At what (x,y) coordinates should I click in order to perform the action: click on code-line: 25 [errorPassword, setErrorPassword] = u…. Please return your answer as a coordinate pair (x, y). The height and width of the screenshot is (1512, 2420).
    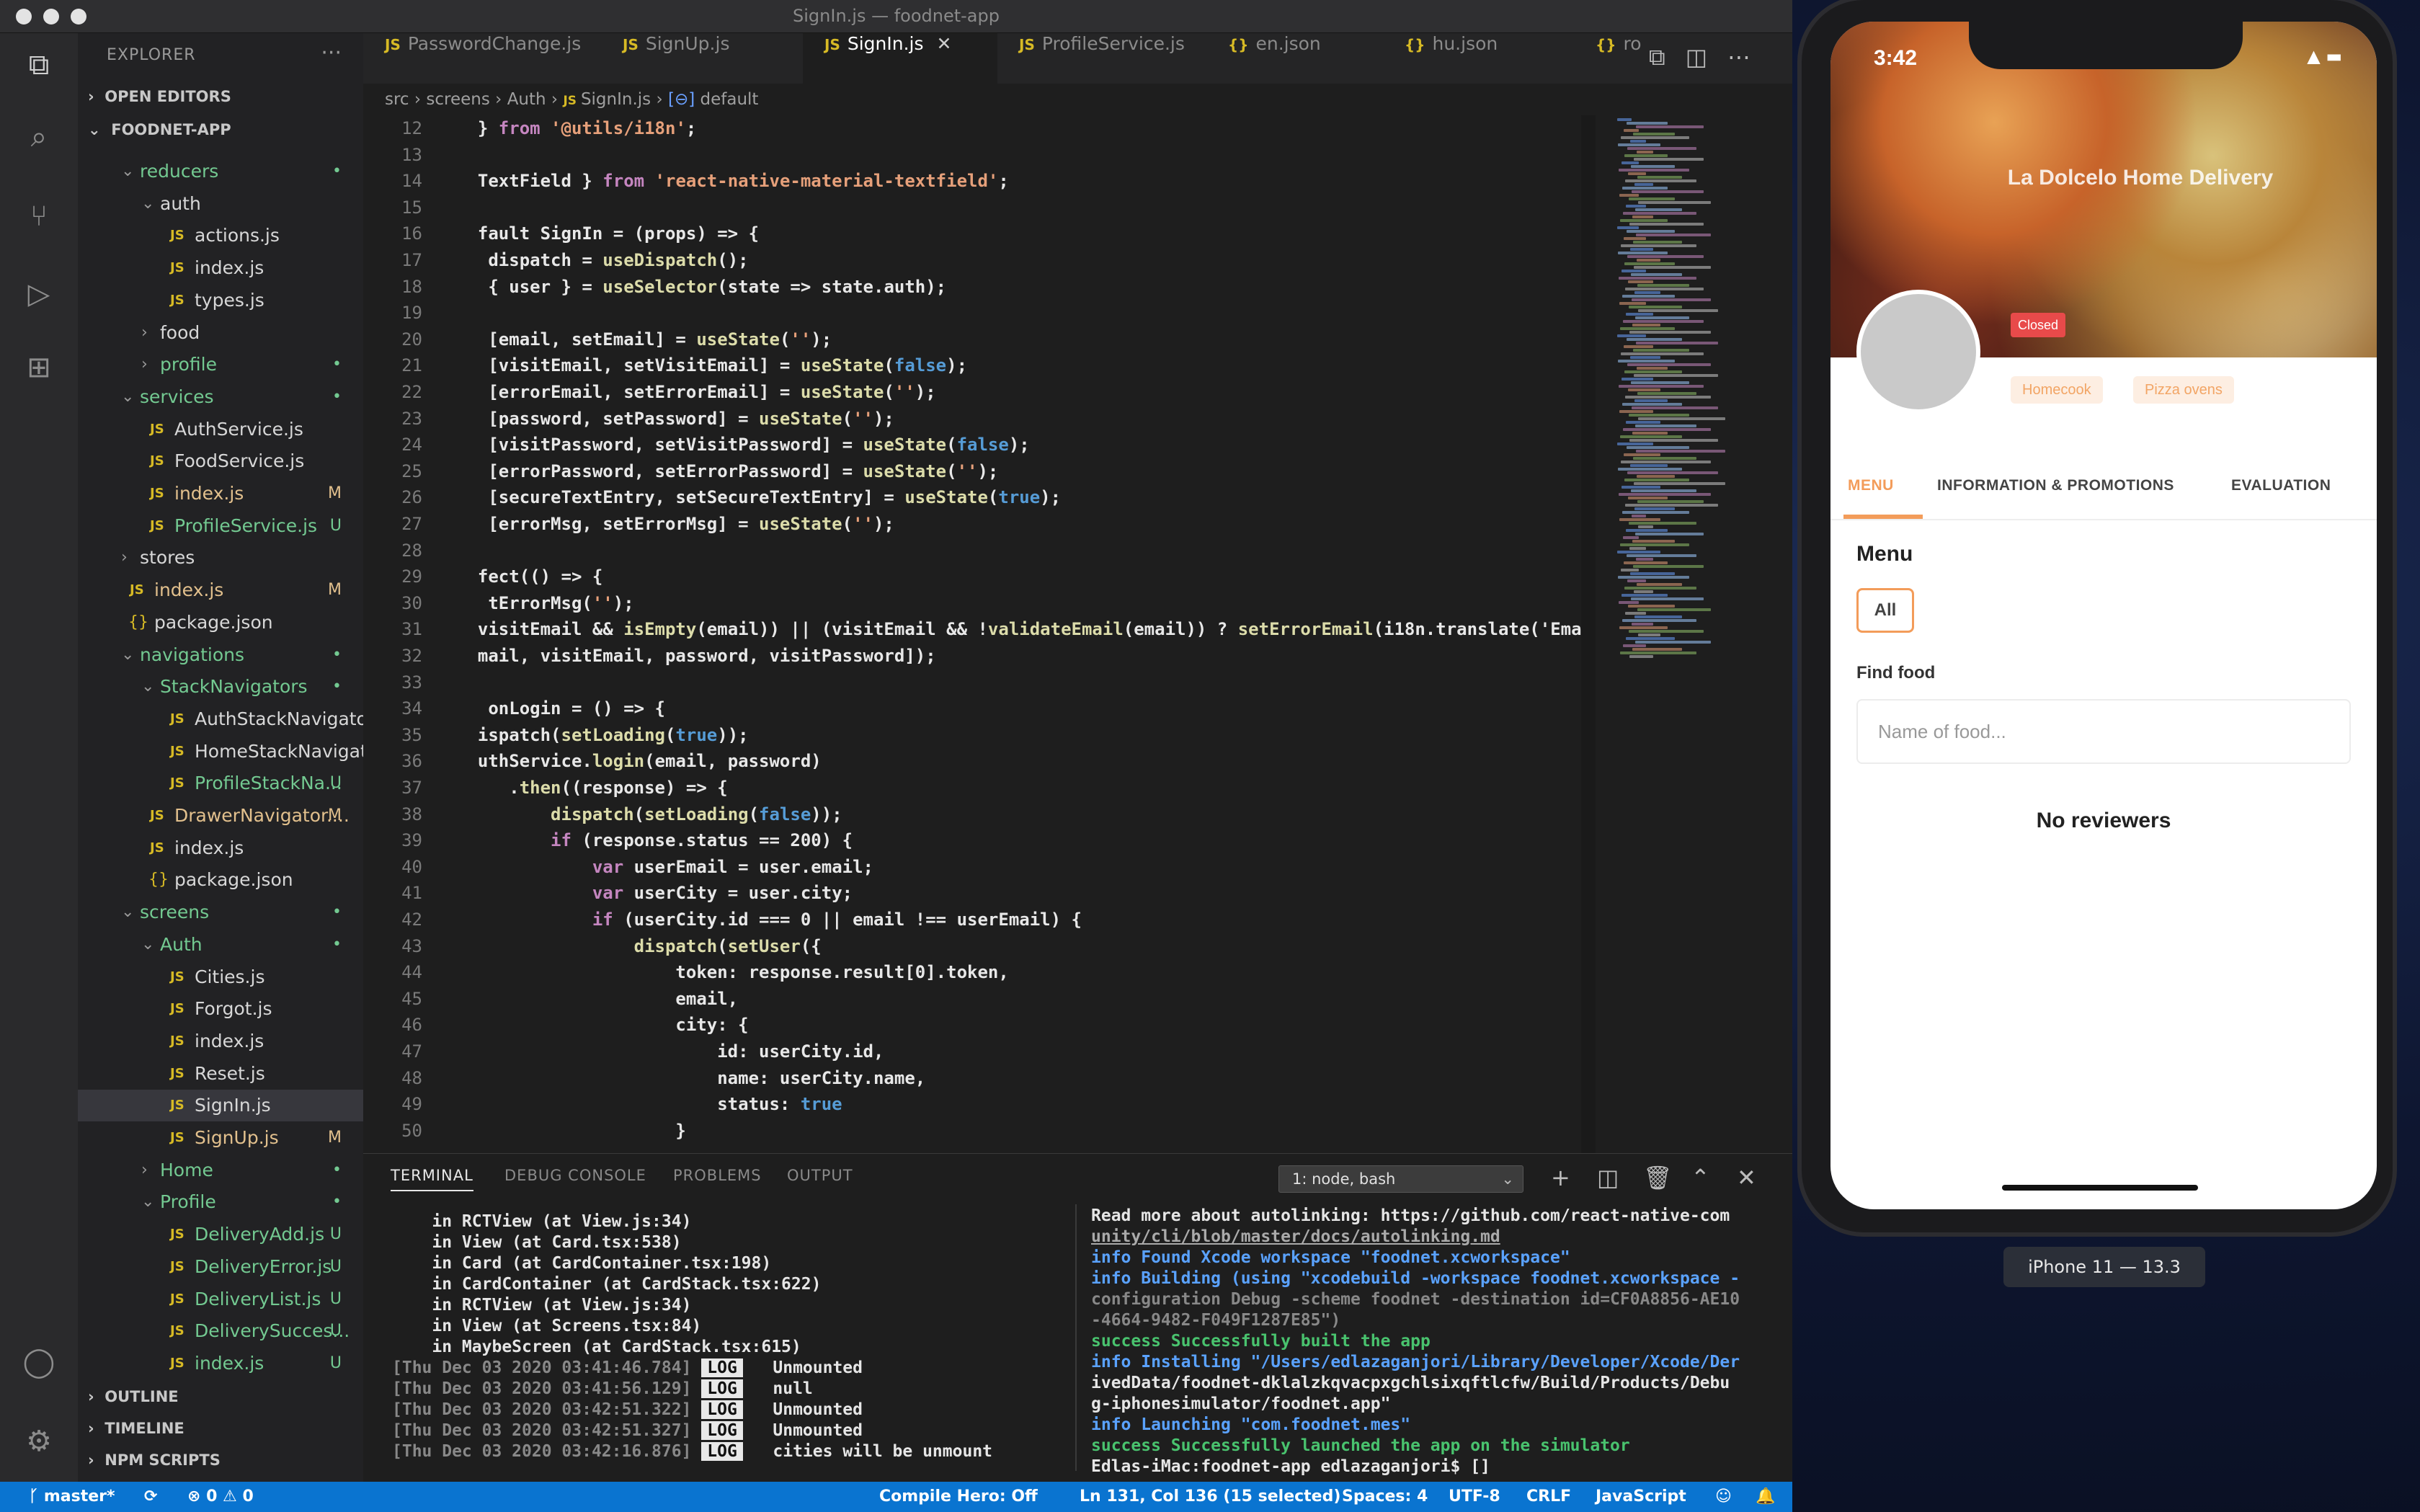
    Looking at the image, I should click on (975, 472).